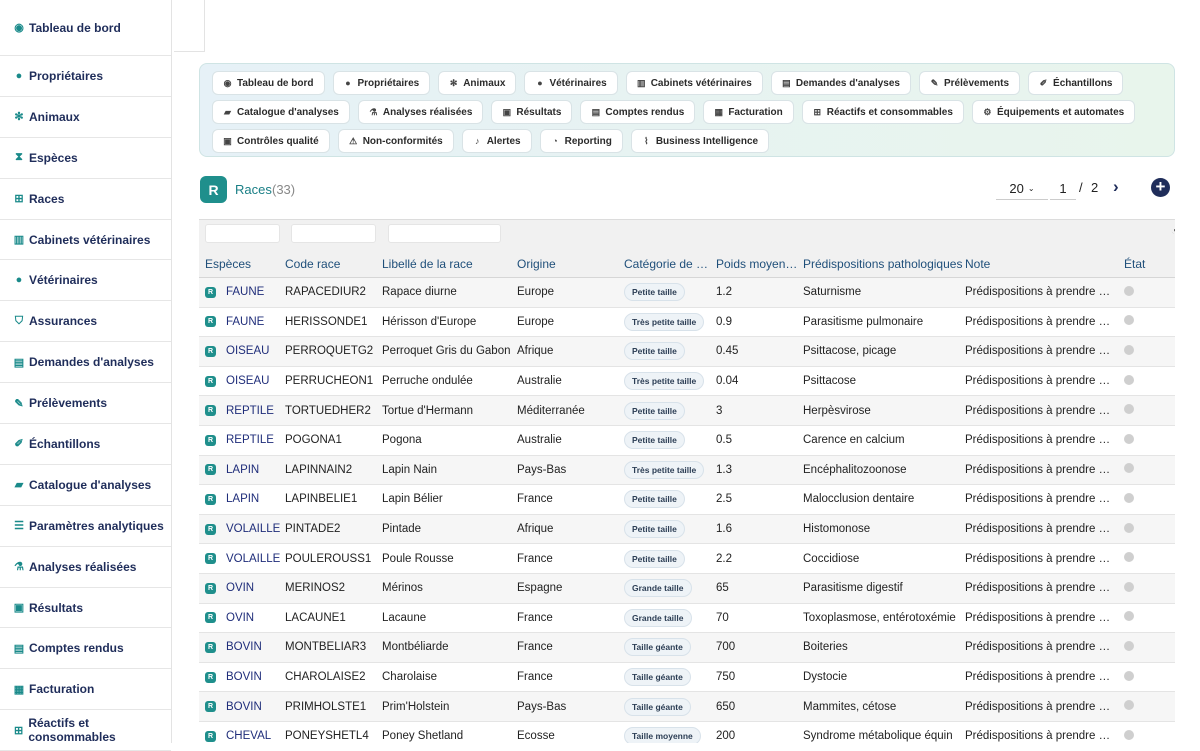 The image size is (1200, 751). I want to click on quicknav-button-12: ▦ Facturation, so click(748, 112).